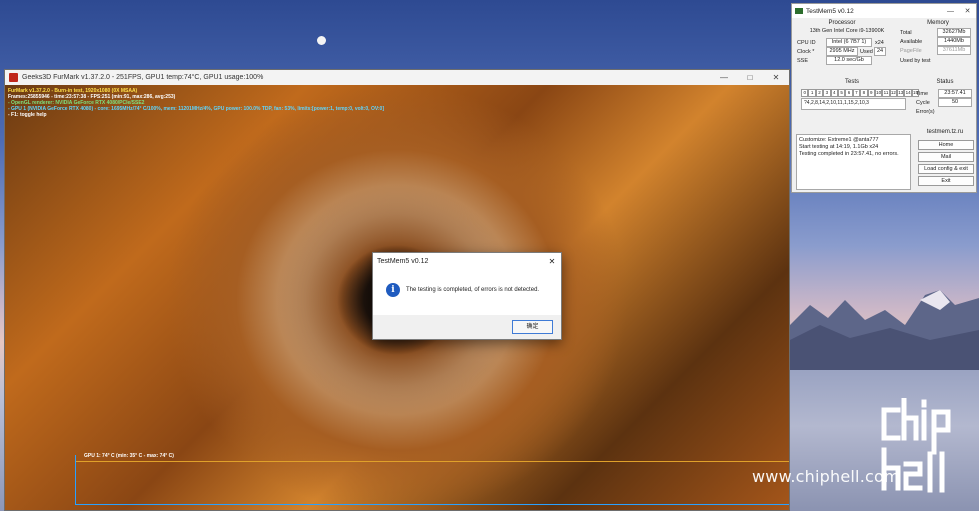  Describe the element at coordinates (750, 77) in the screenshot. I see `maximize-icon: □` at that location.